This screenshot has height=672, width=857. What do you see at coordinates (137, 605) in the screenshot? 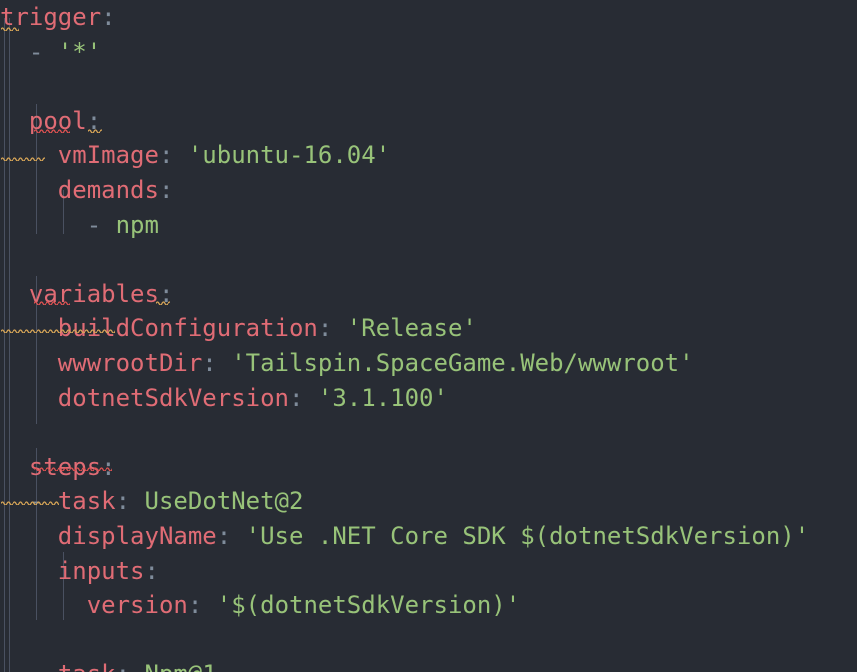
I see `token-key: version` at bounding box center [137, 605].